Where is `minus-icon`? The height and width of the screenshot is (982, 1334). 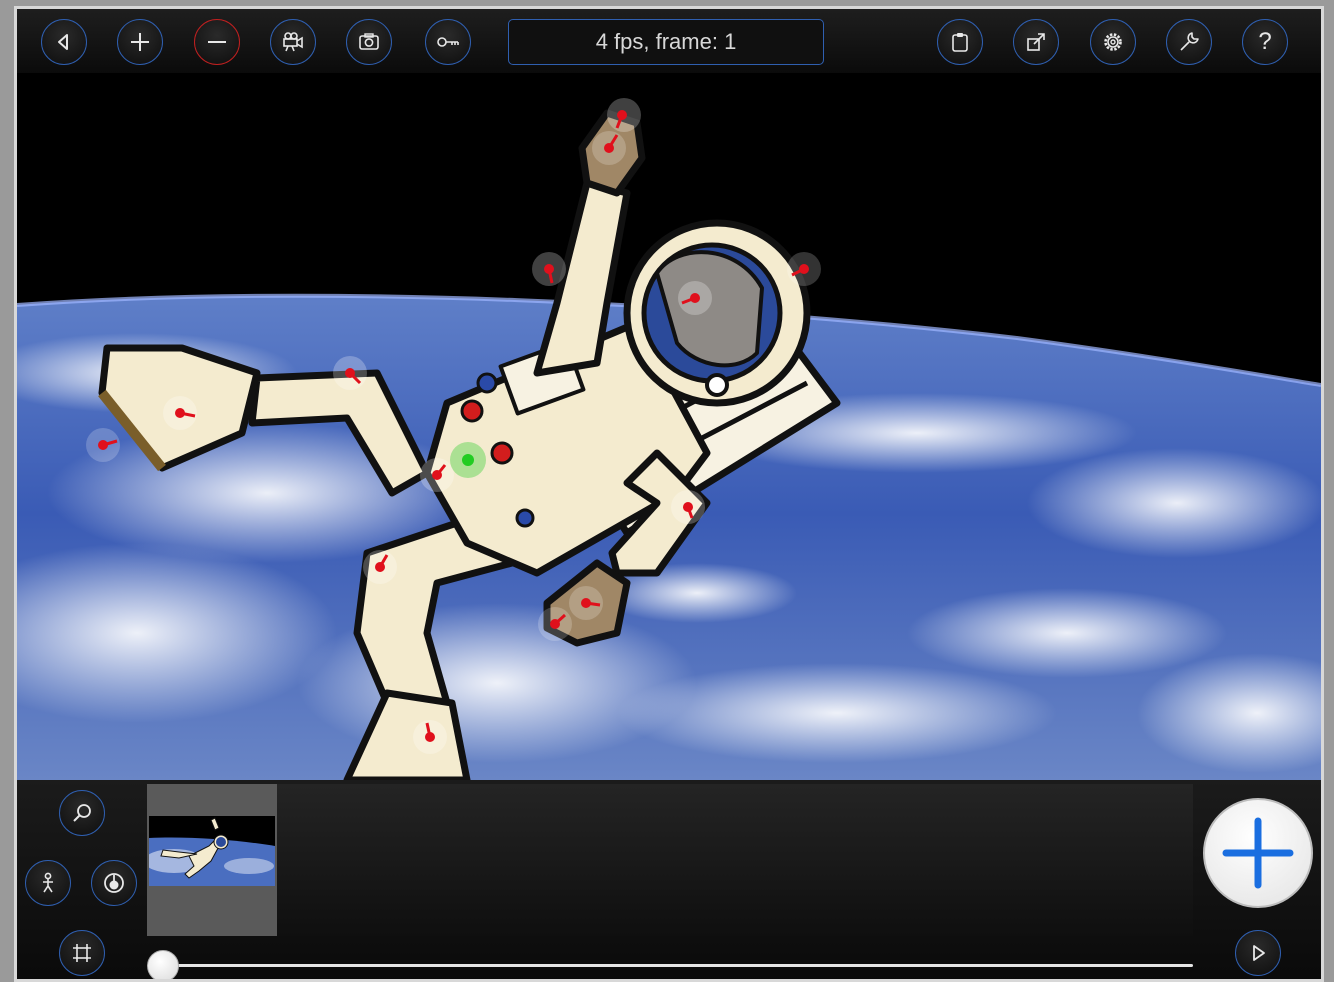 minus-icon is located at coordinates (217, 42).